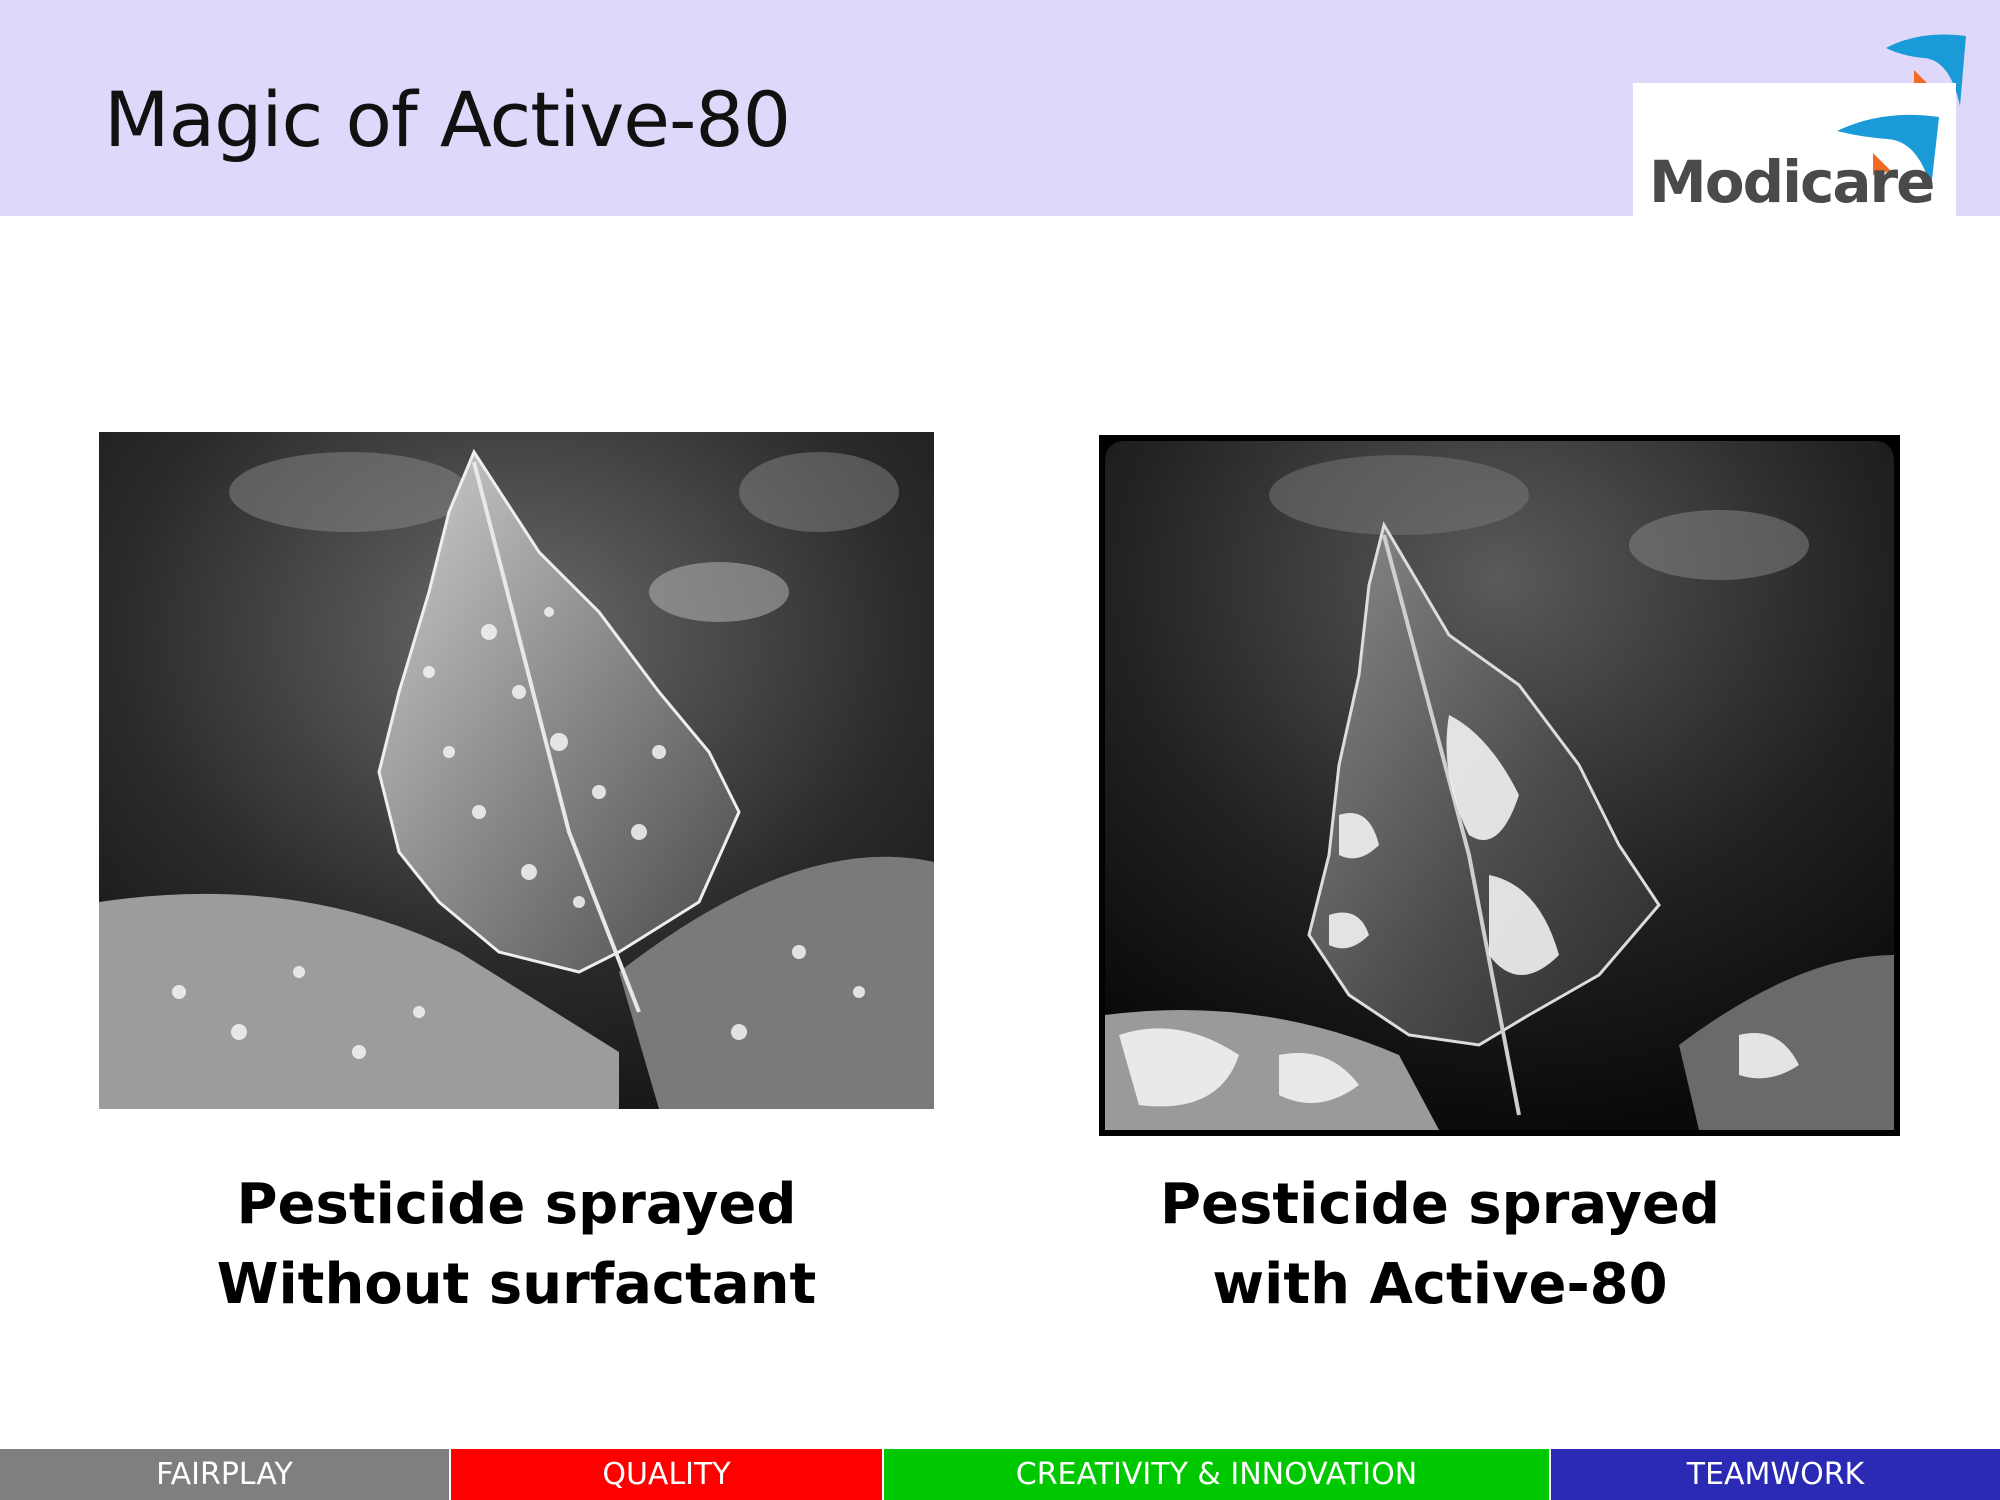  I want to click on footer-fairplay-label: FAIRPLAY, so click(224, 1474).